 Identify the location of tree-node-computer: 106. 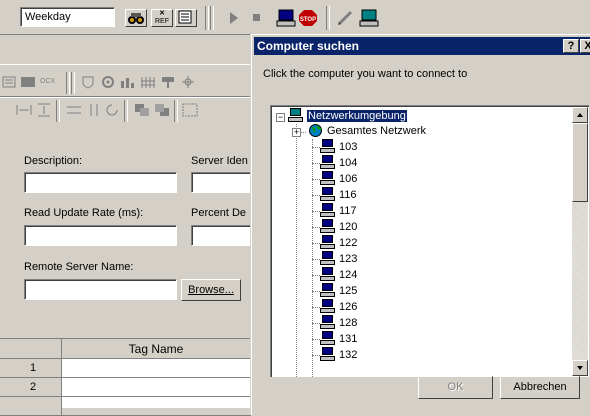
(338, 179).